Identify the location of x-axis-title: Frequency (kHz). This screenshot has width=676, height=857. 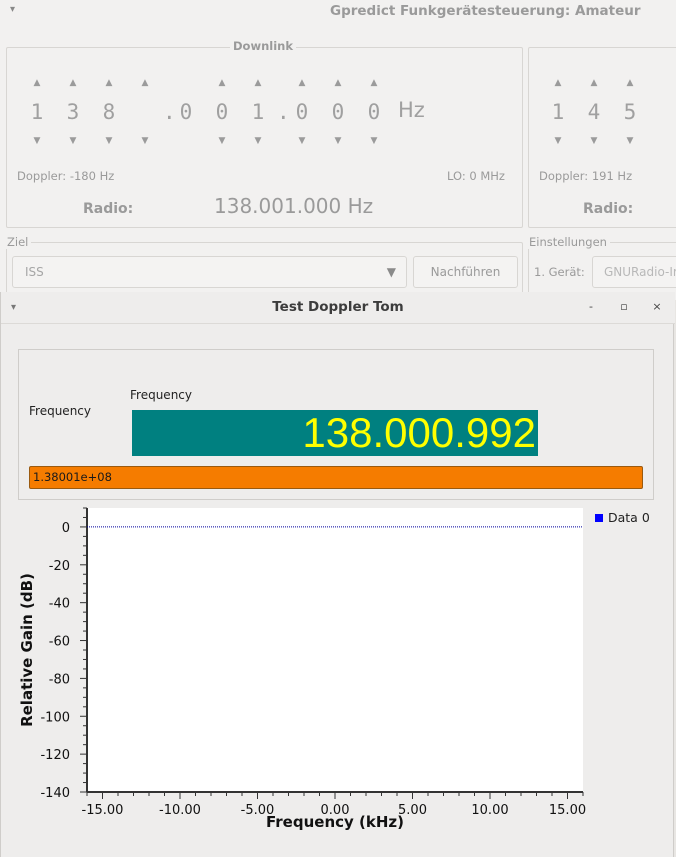
(335, 822).